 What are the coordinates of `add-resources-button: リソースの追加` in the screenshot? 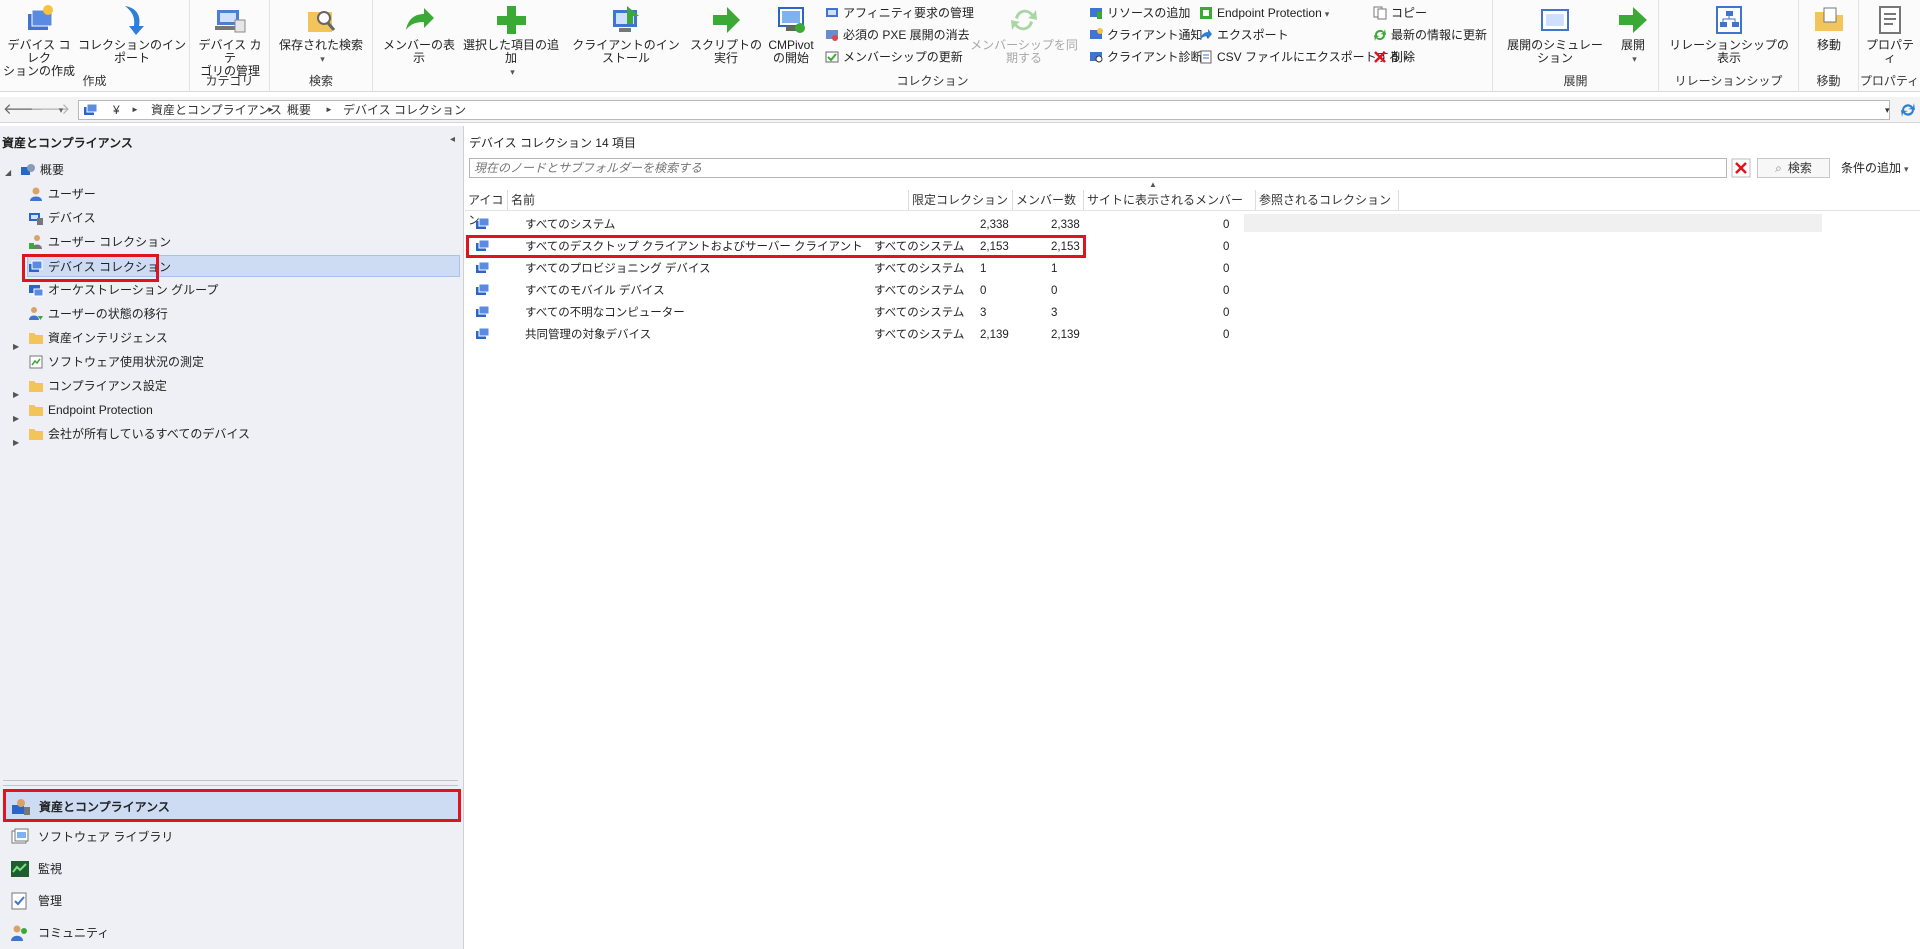 It's located at (1139, 13).